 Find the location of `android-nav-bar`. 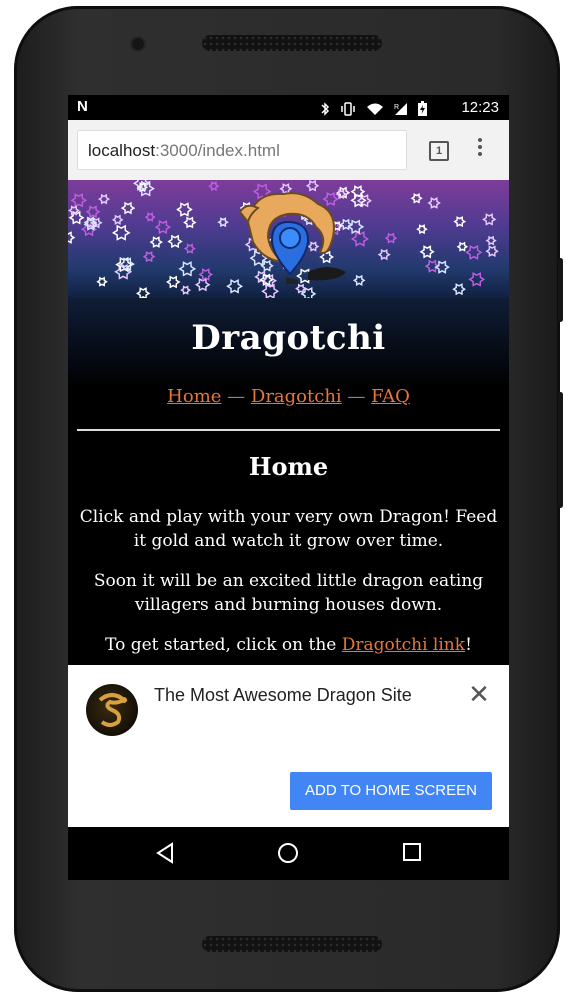

android-nav-bar is located at coordinates (288, 853).